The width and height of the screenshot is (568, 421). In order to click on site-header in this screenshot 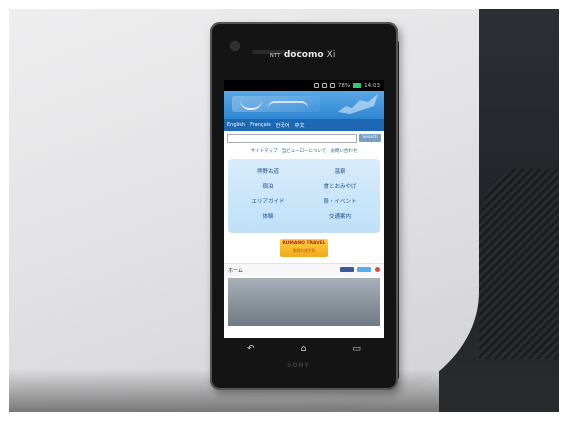, I will do `click(304, 105)`.